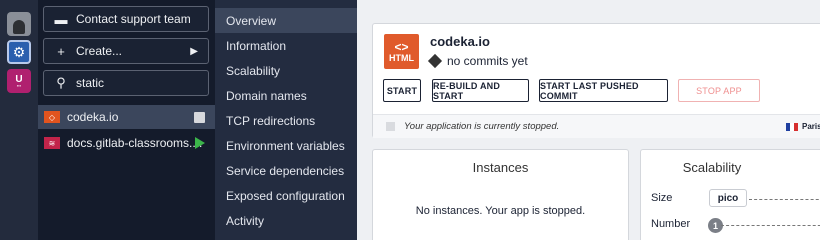  What do you see at coordinates (286, 95) in the screenshot?
I see `menu-domain-names: Domain names` at bounding box center [286, 95].